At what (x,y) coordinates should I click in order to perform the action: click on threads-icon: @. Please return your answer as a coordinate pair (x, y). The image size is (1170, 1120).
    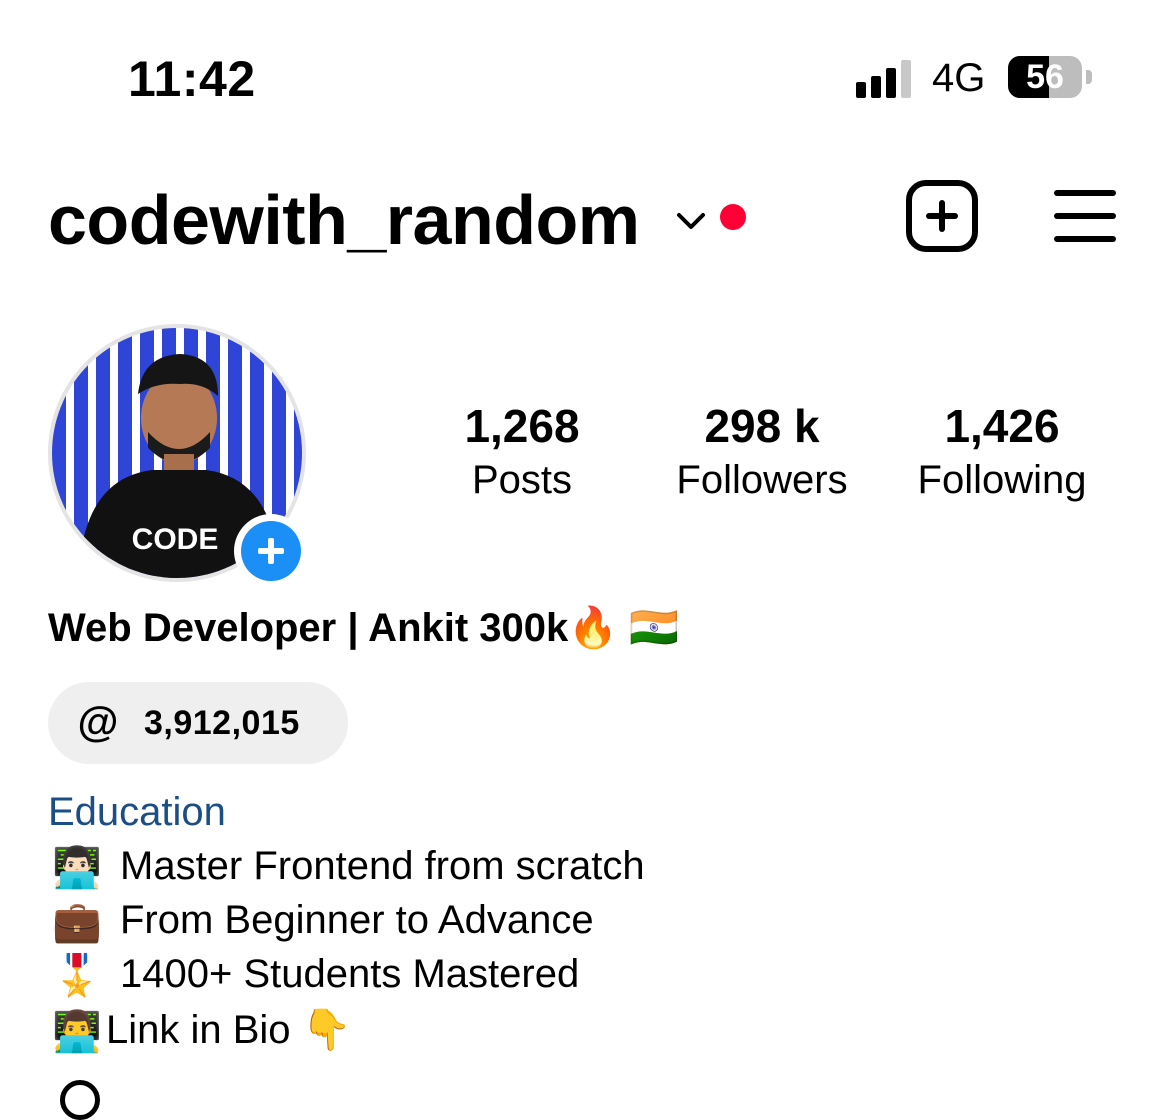
    Looking at the image, I should click on (98, 721).